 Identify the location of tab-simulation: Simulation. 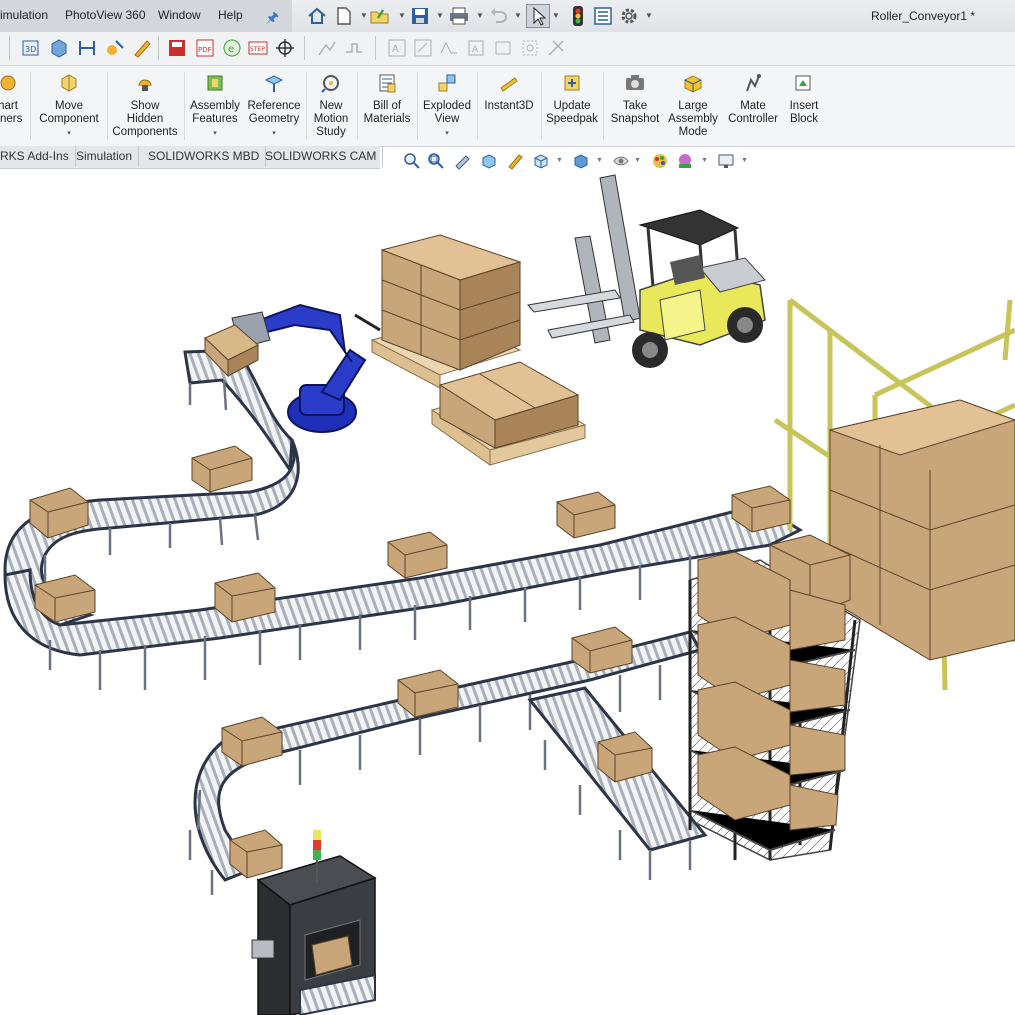
(105, 156).